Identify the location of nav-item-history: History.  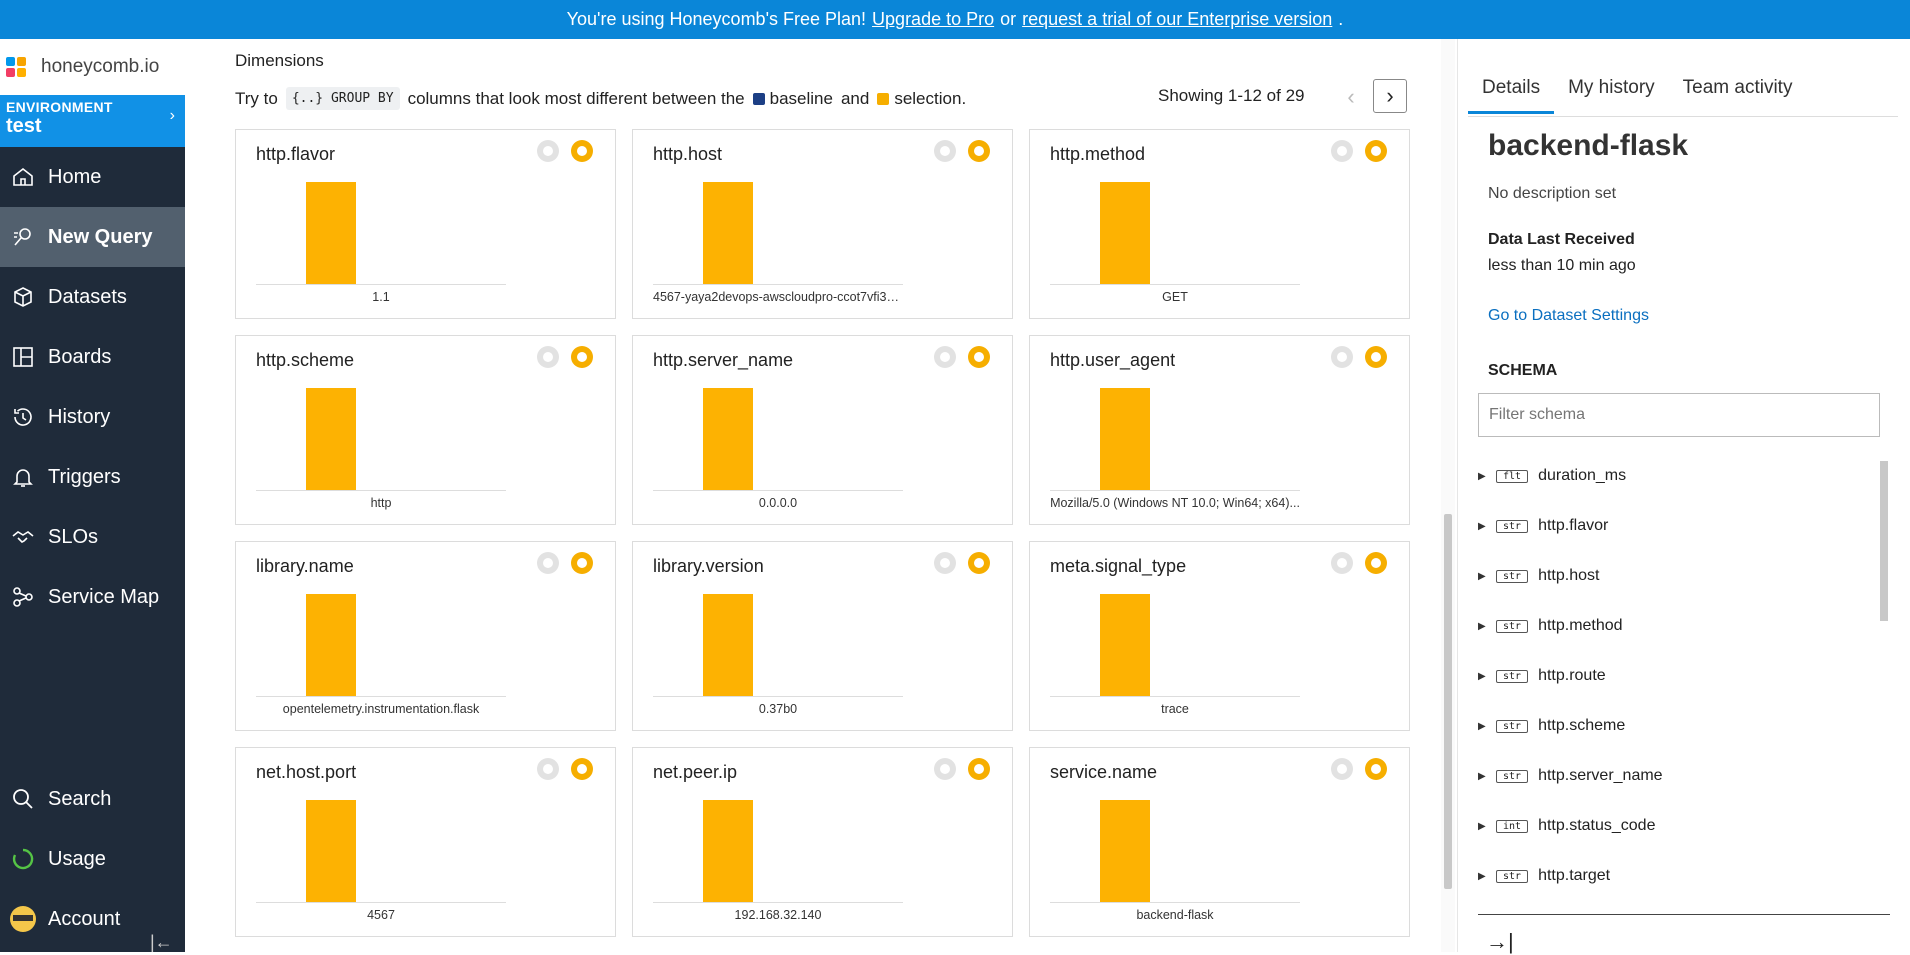
(92, 417).